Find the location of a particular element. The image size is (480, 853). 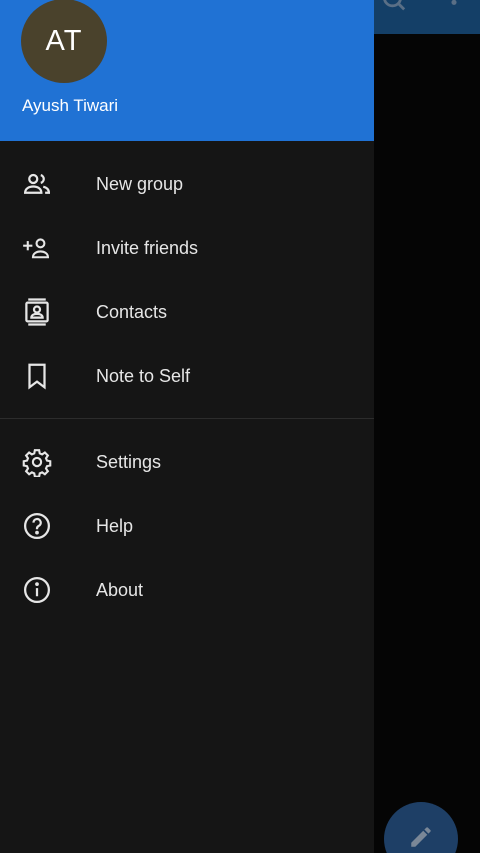

gear-icon is located at coordinates (37, 462).